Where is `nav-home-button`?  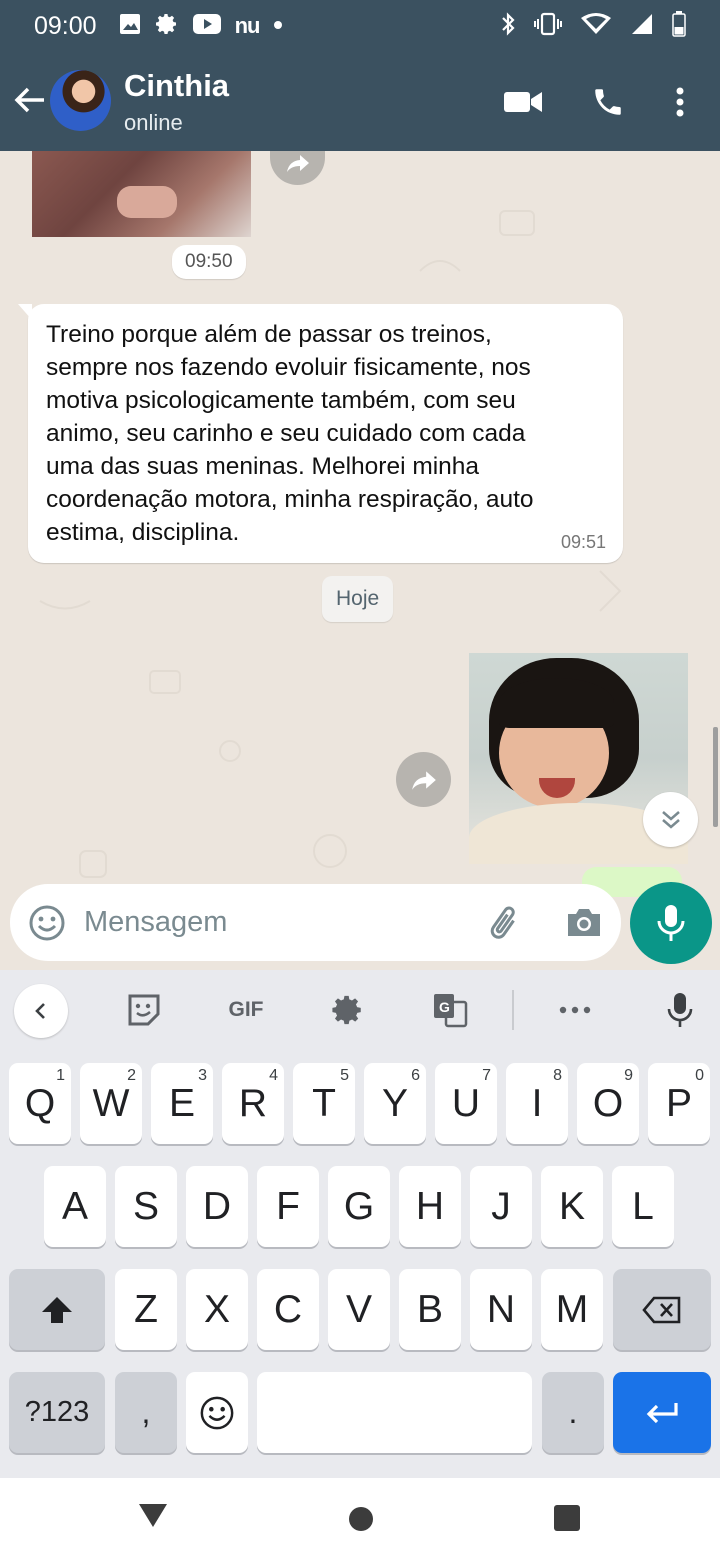 nav-home-button is located at coordinates (361, 1521).